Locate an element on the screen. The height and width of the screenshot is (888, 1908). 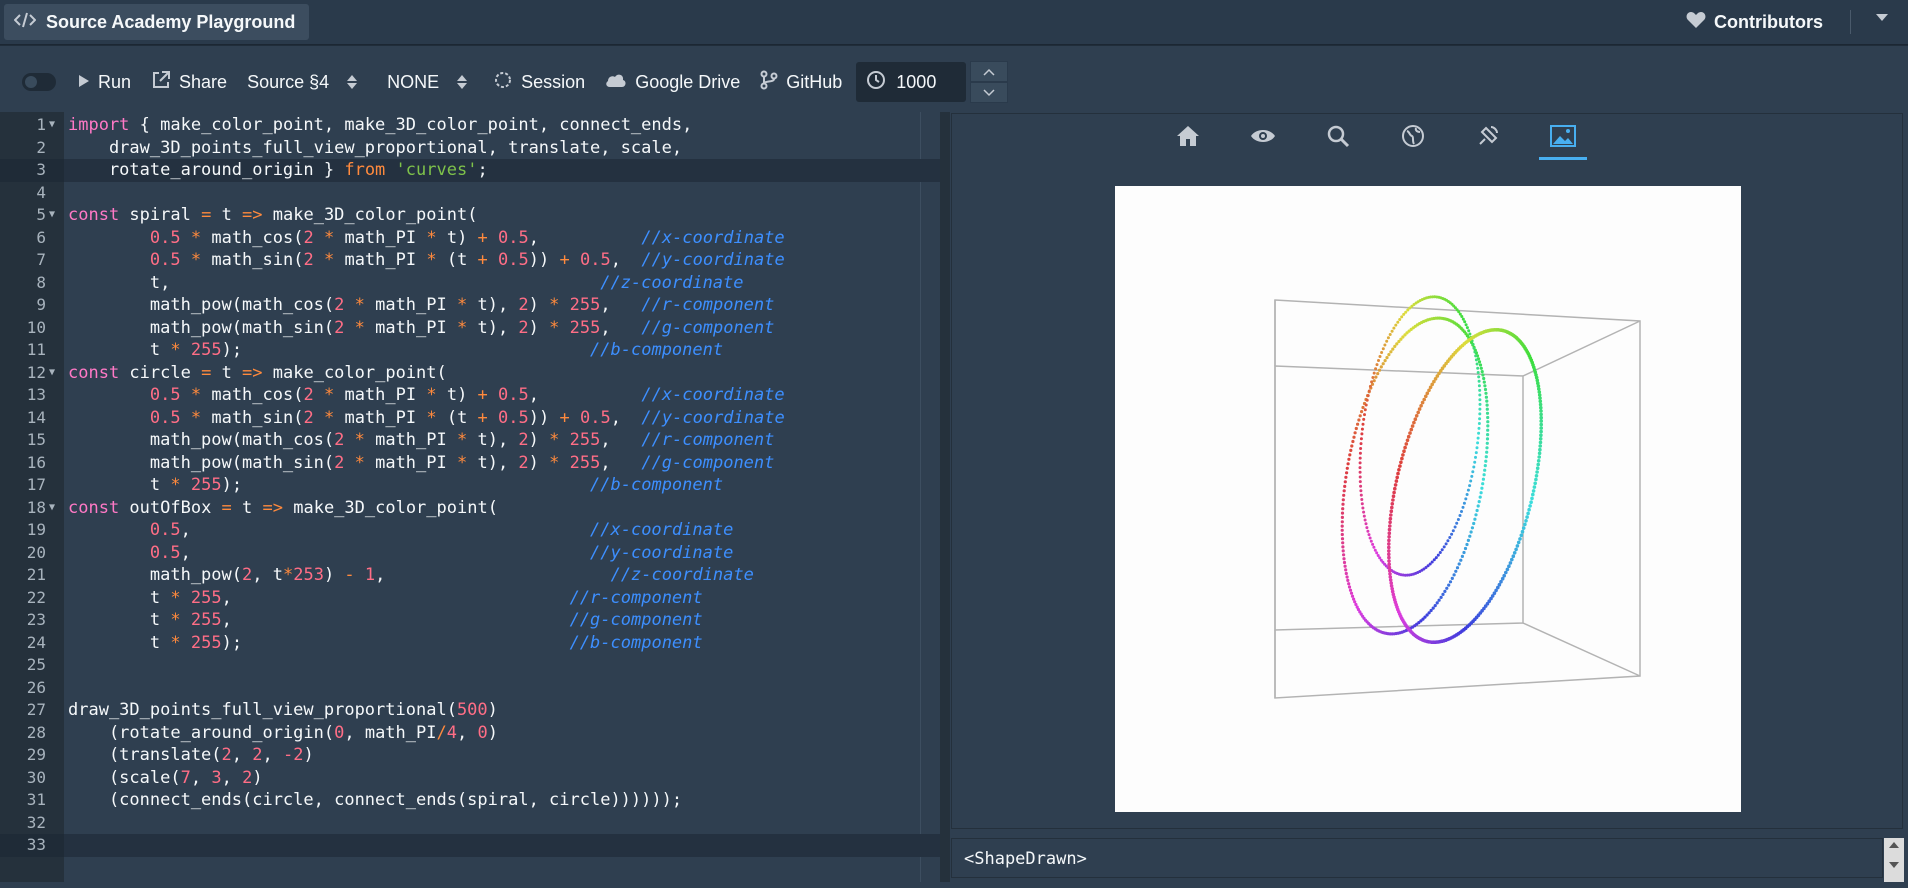
repl-output: <ShapeDrawn> is located at coordinates (1417, 858).